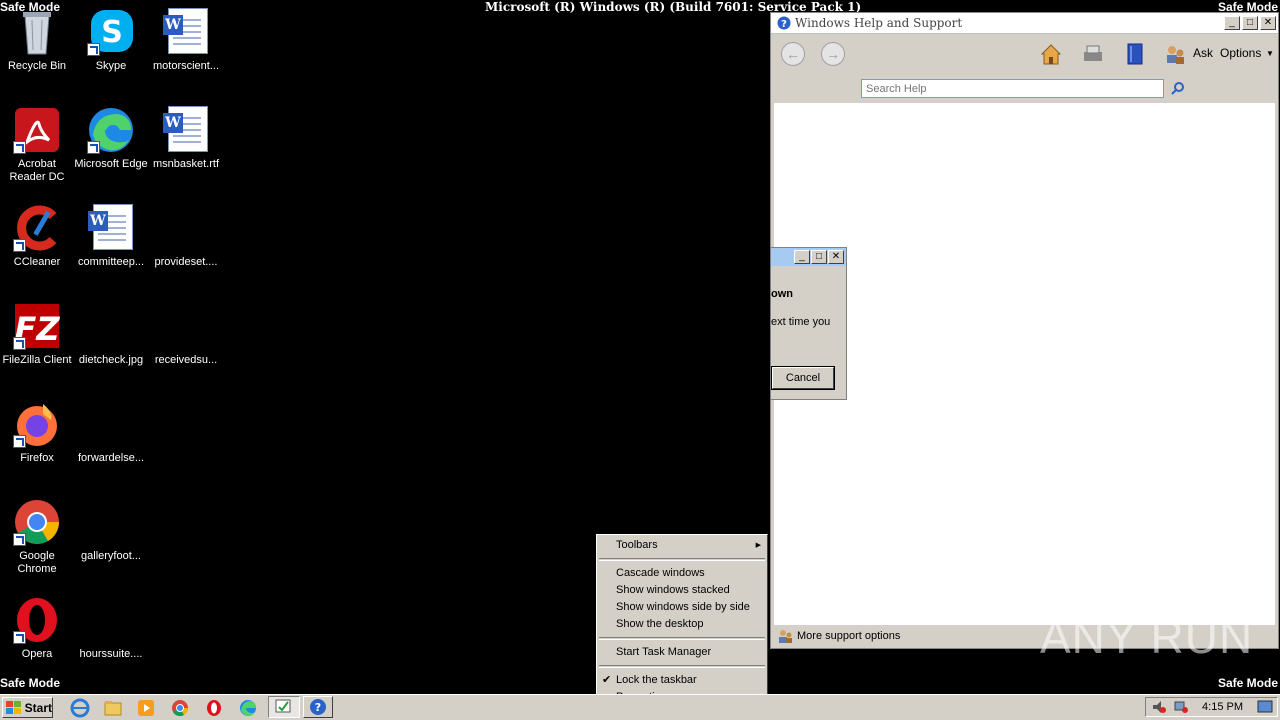 This screenshot has width=1280, height=720. I want to click on taskbar: Start ? 4:15 PM, so click(640, 707).